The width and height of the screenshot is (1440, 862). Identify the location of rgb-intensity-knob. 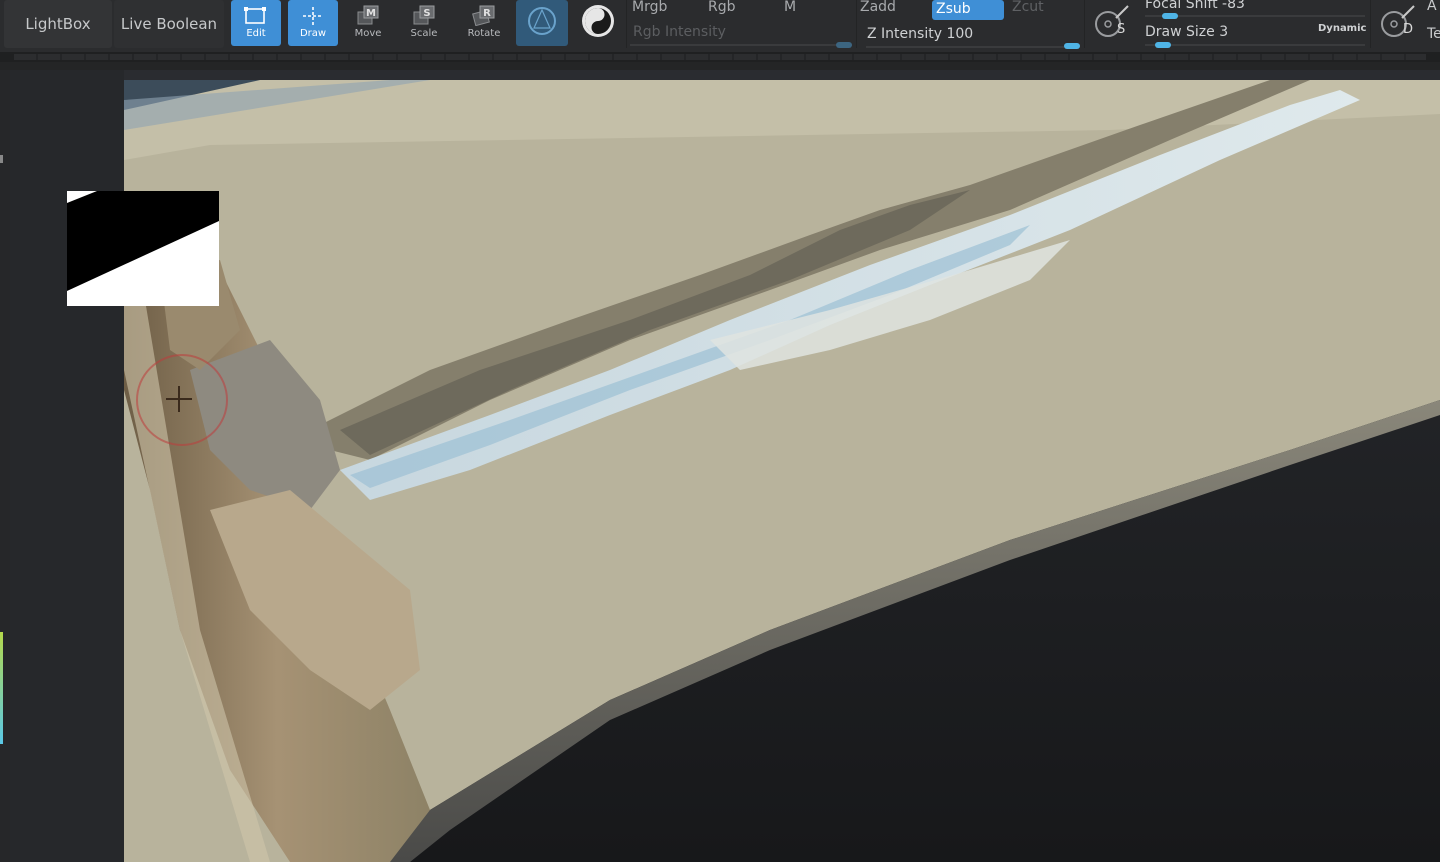
(844, 45).